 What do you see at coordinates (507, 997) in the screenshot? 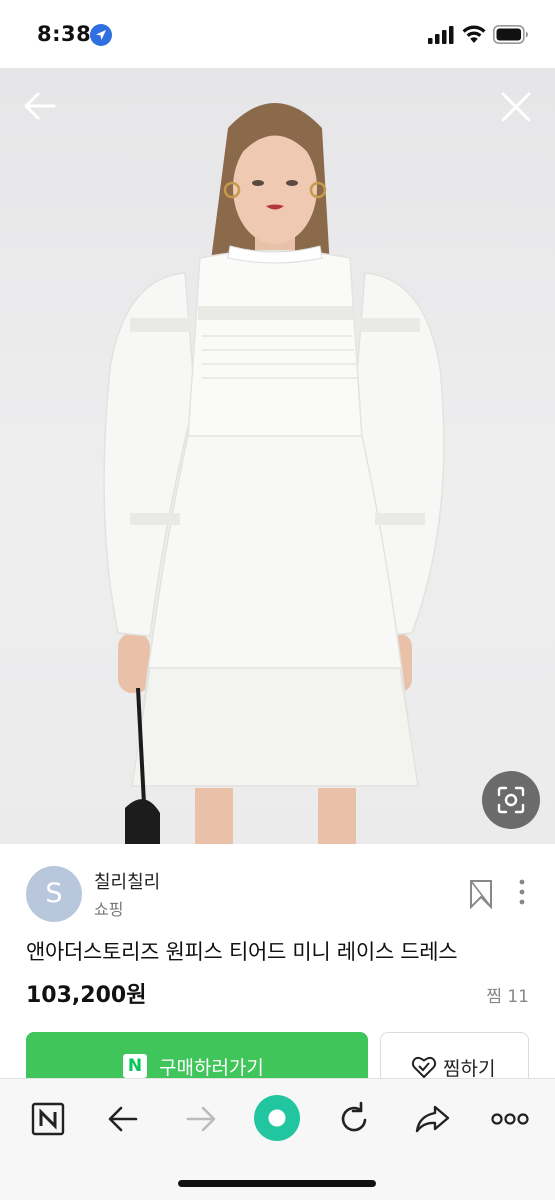
I see `zzim-count: 찜 11` at bounding box center [507, 997].